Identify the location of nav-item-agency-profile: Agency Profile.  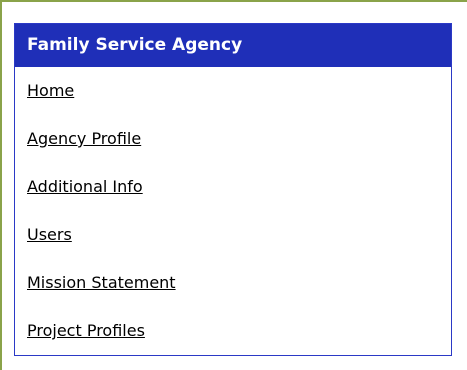
(233, 139).